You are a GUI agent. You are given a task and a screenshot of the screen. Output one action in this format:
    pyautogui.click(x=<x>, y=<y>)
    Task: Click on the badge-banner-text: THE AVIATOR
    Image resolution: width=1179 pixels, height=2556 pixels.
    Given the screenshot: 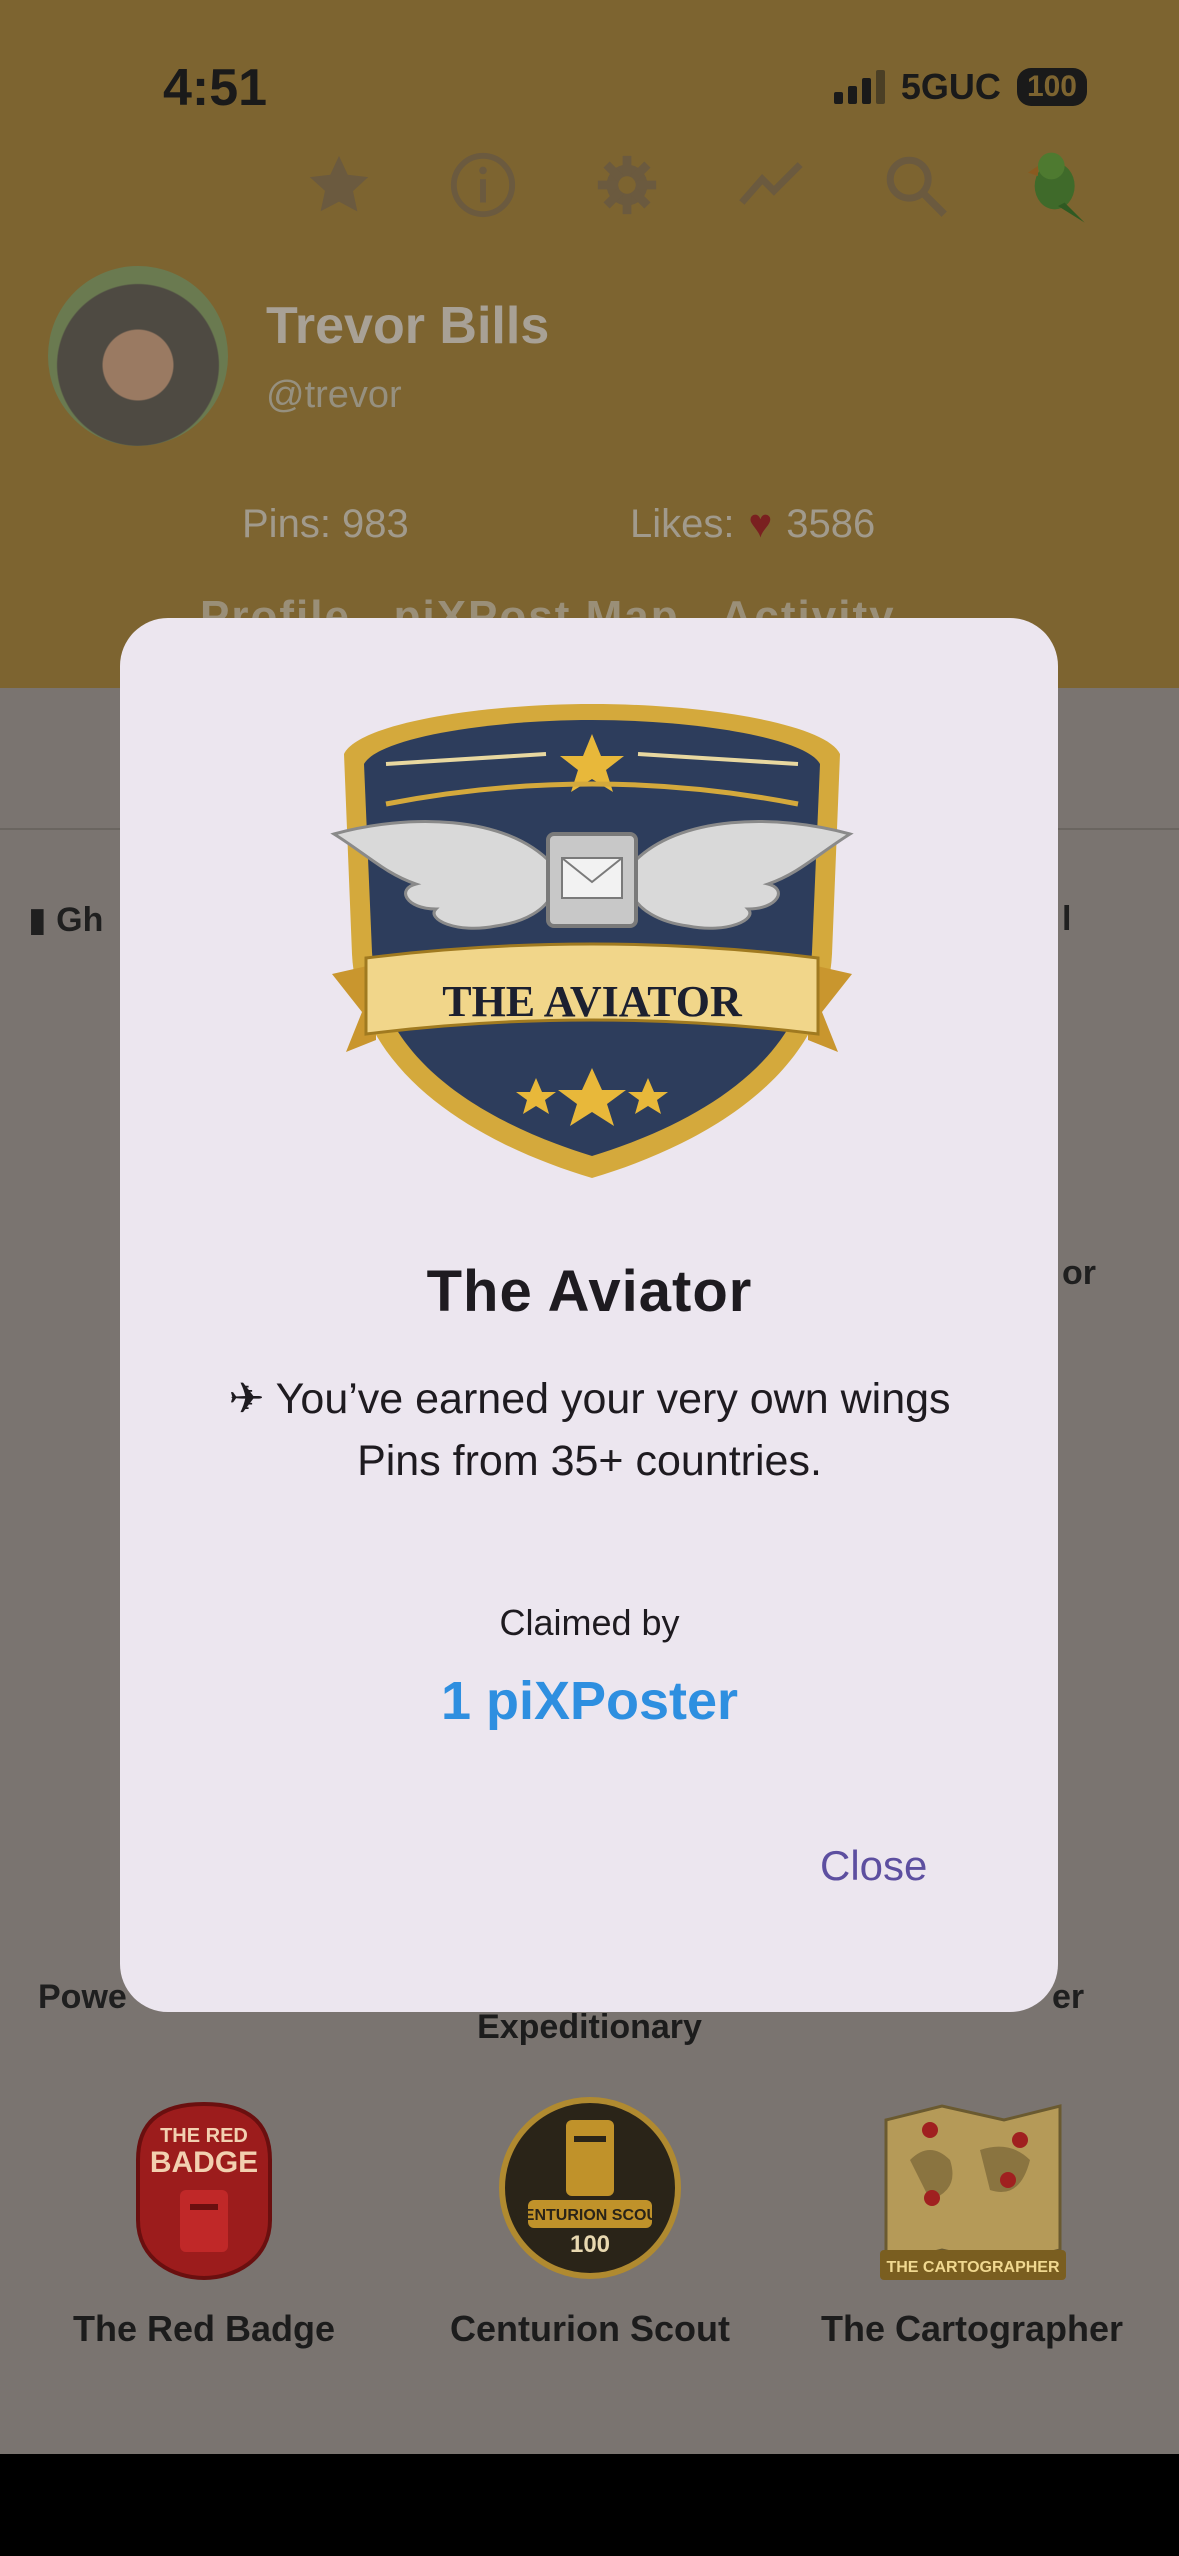 What is the action you would take?
    pyautogui.click(x=592, y=1001)
    